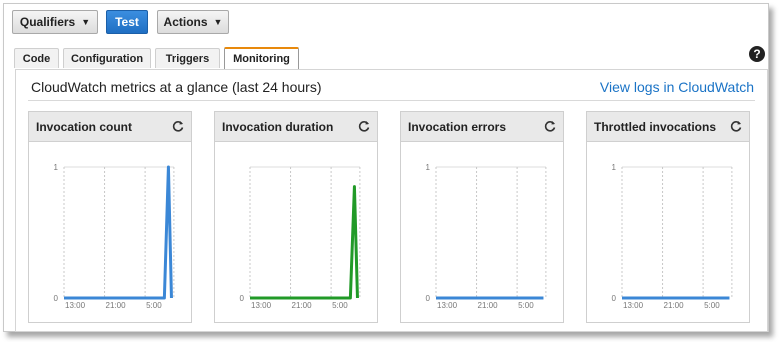 This screenshot has height=342, width=780. I want to click on qualifiers-button: Qualifiers ▼, so click(55, 22).